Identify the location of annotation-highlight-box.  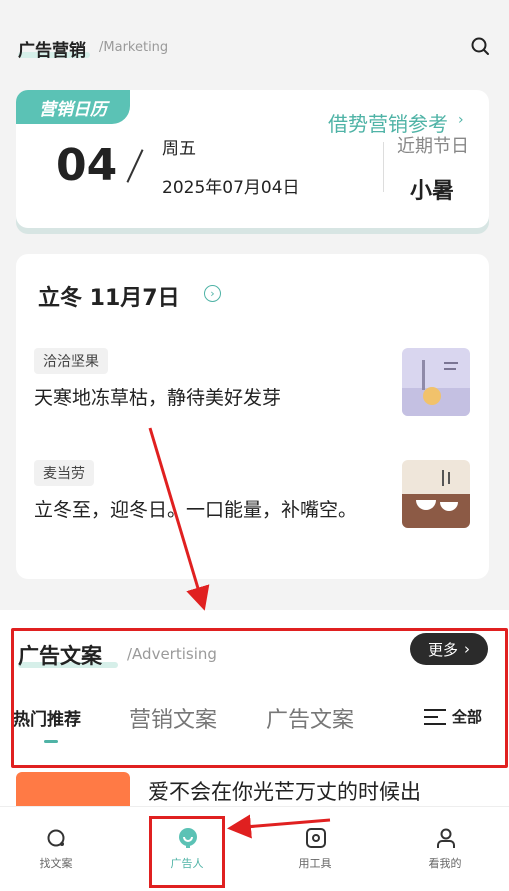
(187, 852).